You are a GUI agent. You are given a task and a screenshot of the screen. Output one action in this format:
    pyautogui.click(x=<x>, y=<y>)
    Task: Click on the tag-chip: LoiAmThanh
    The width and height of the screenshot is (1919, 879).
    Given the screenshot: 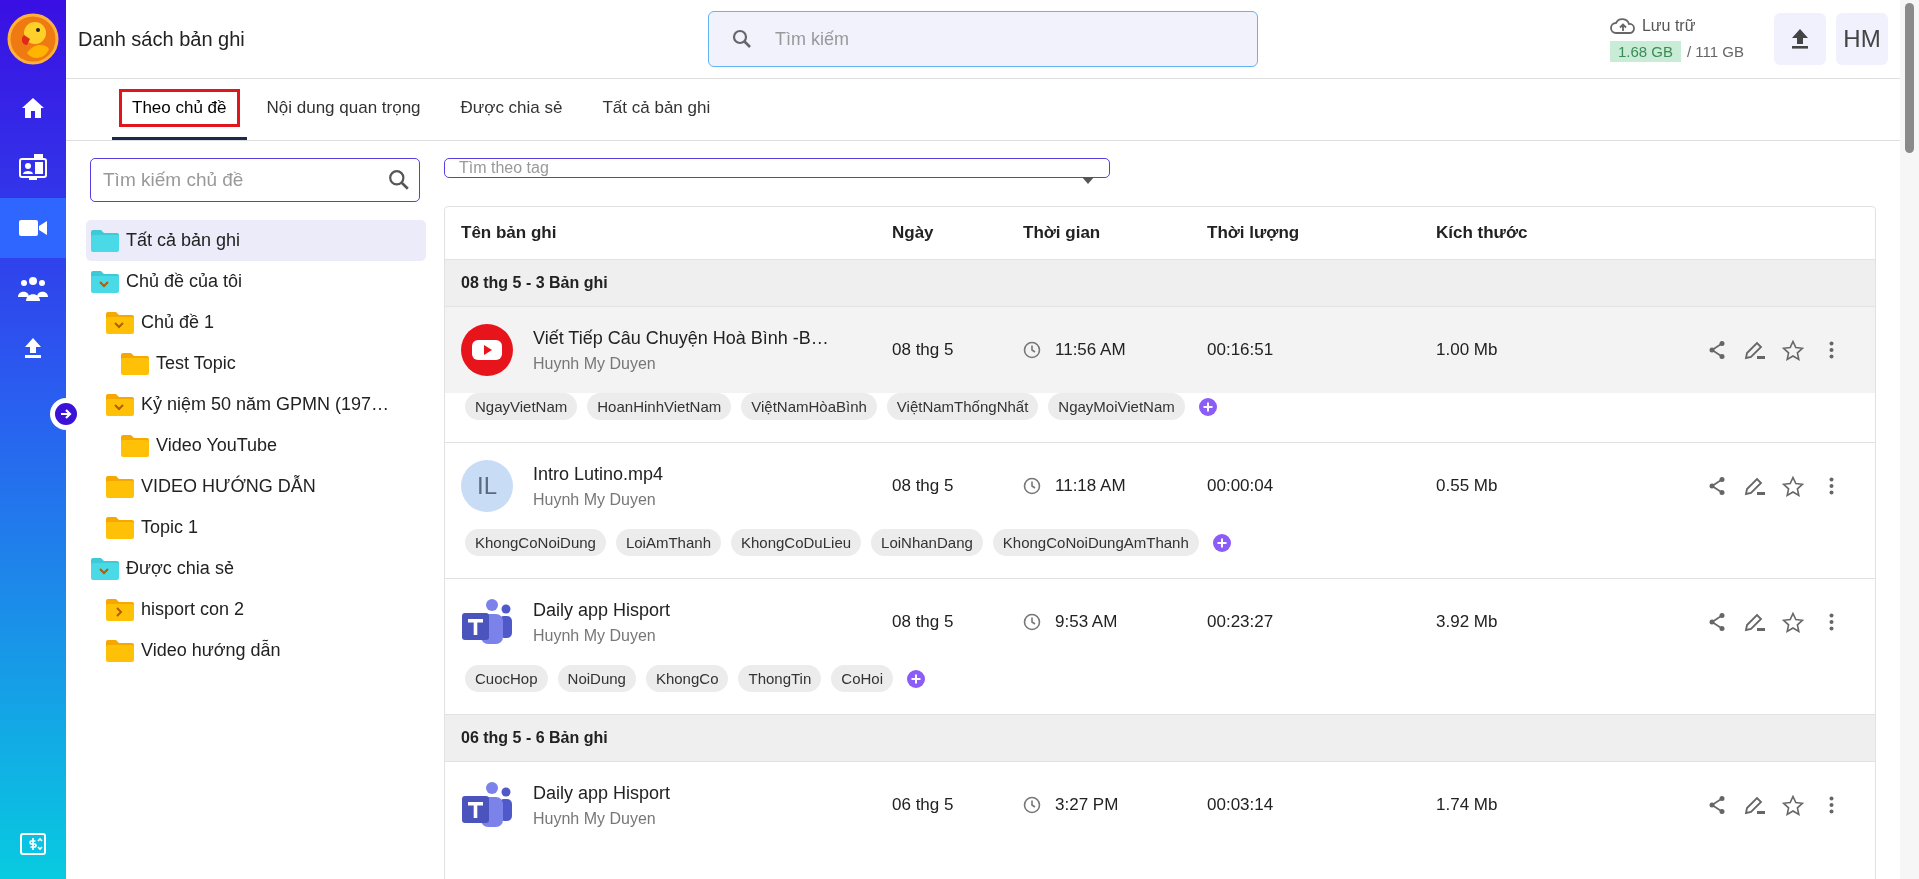 What is the action you would take?
    pyautogui.click(x=668, y=542)
    